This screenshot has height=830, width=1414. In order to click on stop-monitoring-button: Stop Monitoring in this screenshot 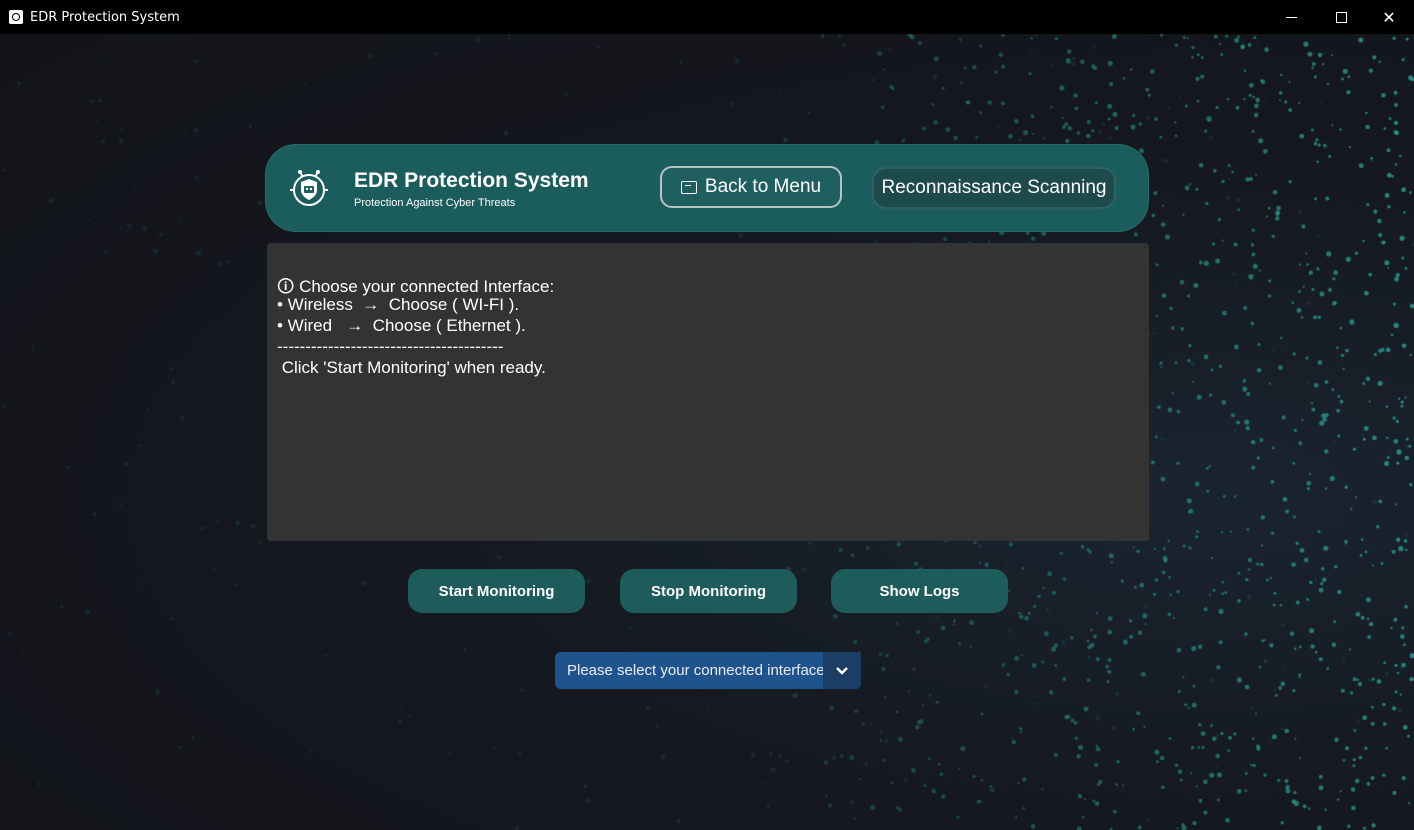, I will do `click(708, 591)`.